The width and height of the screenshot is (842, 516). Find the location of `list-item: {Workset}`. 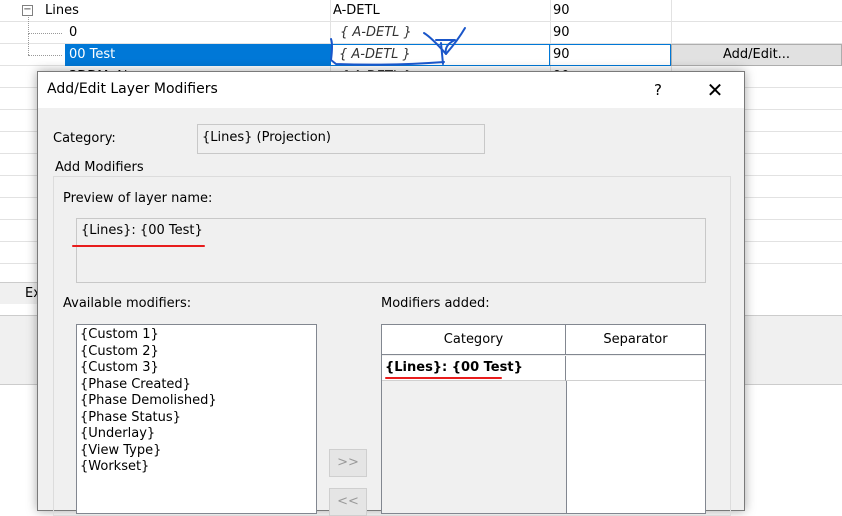

list-item: {Workset} is located at coordinates (196, 467).